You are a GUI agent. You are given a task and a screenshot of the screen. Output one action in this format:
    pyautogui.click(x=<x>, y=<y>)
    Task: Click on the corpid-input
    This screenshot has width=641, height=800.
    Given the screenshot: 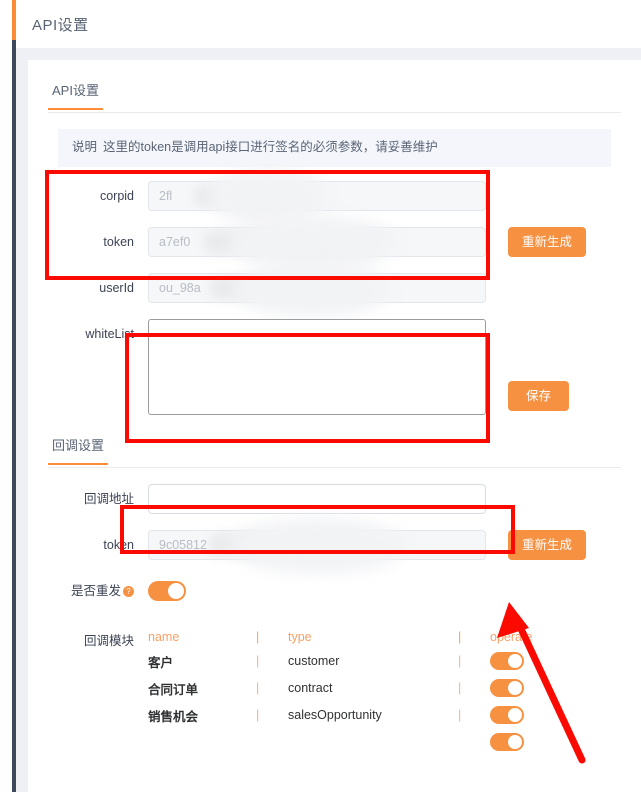 What is the action you would take?
    pyautogui.click(x=317, y=195)
    